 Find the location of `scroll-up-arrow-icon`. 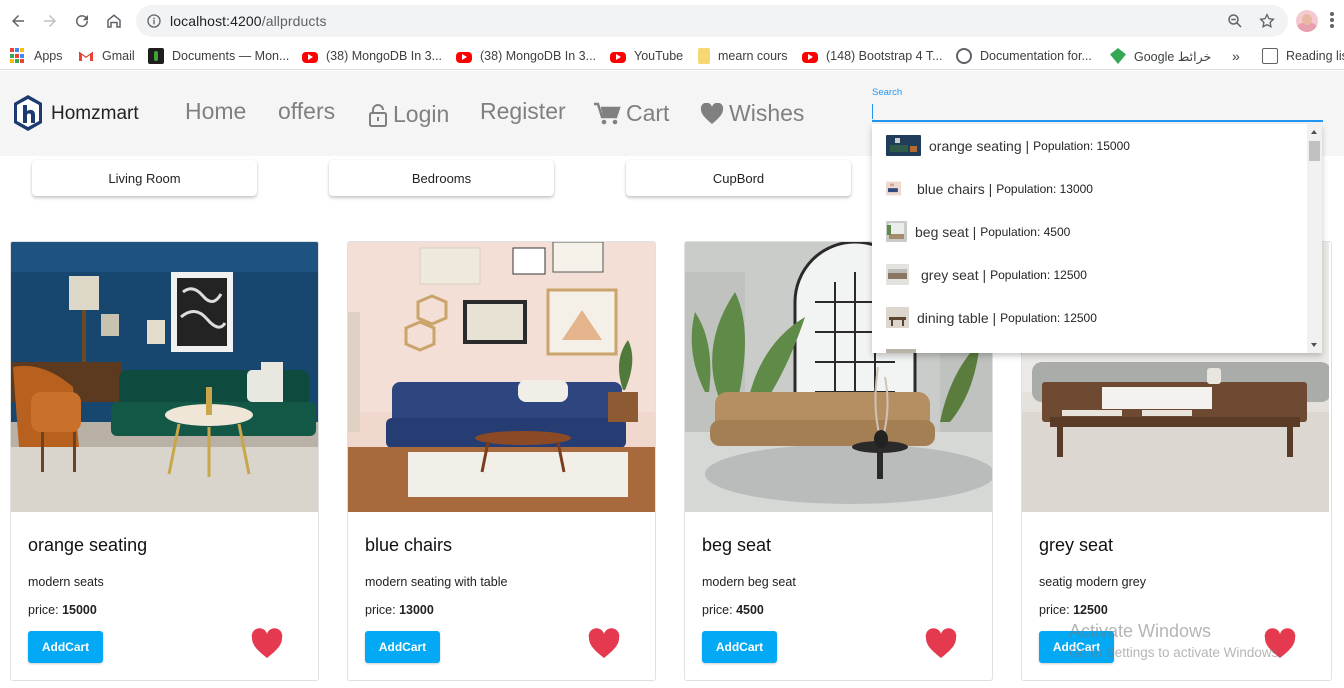

scroll-up-arrow-icon is located at coordinates (1314, 132).